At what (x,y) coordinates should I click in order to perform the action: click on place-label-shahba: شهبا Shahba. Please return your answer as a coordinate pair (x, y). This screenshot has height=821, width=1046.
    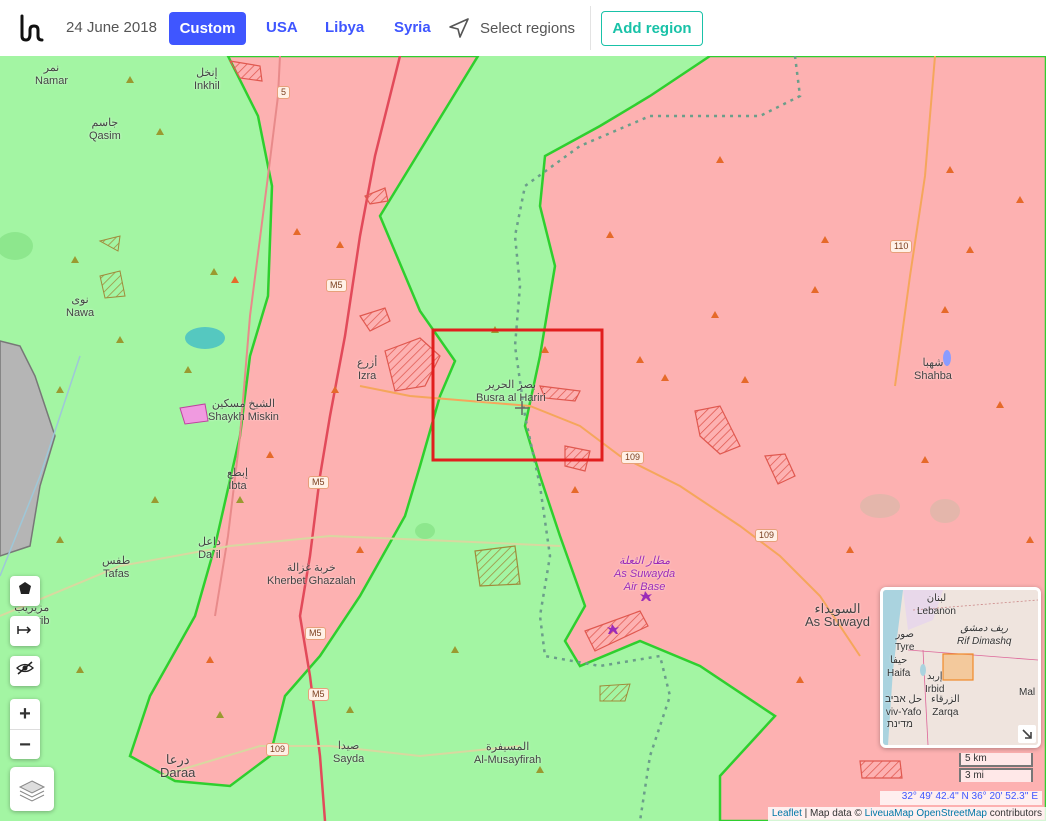
    Looking at the image, I should click on (933, 369).